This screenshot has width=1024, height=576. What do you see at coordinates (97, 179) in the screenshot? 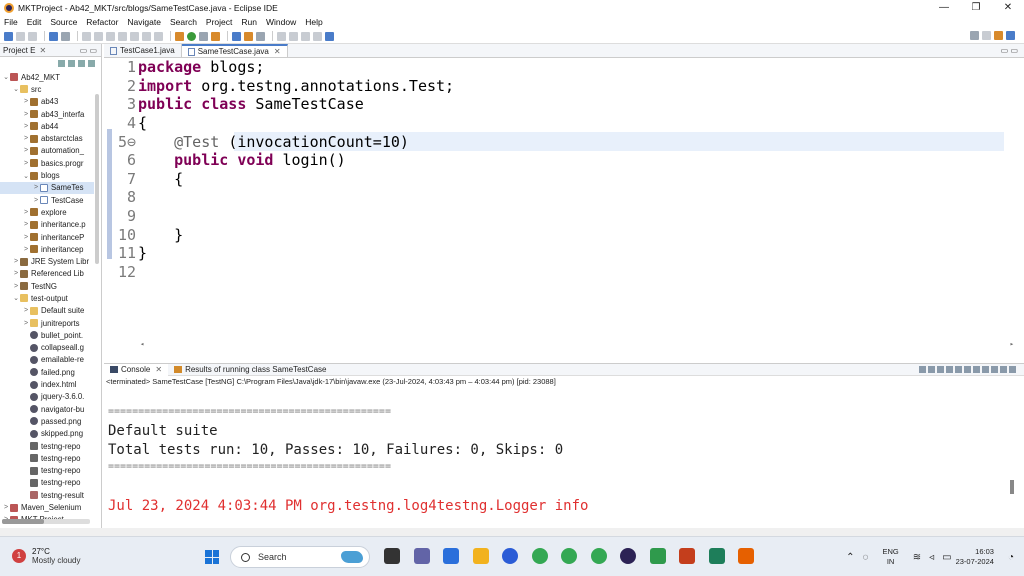
I see `explorer-vertical-scrollbar` at bounding box center [97, 179].